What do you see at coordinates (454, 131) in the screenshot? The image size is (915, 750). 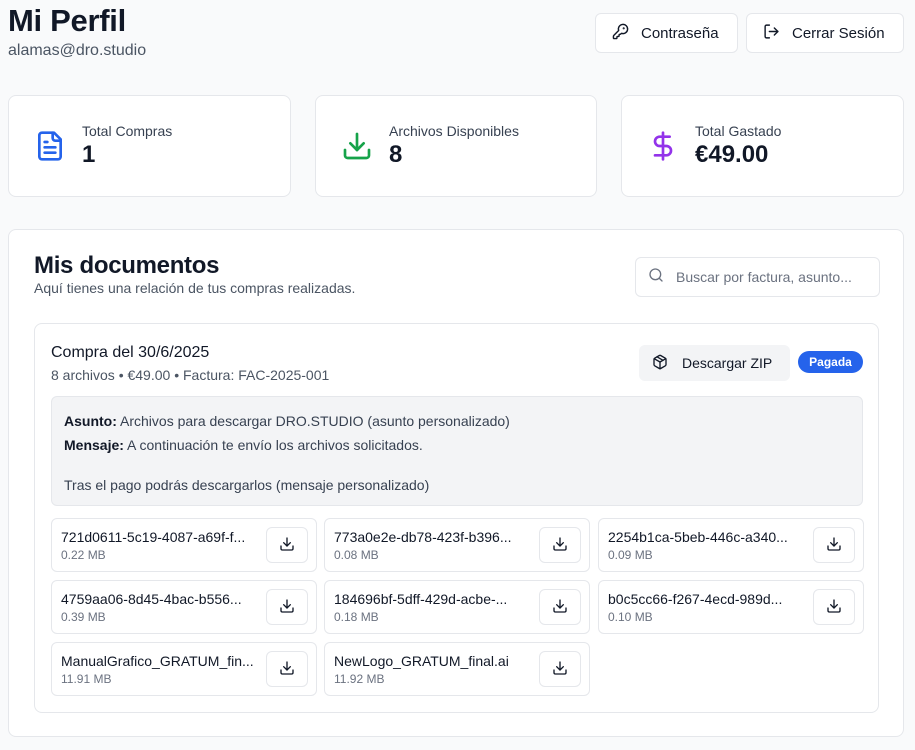 I see `stat-label: Archivos Disponibles` at bounding box center [454, 131].